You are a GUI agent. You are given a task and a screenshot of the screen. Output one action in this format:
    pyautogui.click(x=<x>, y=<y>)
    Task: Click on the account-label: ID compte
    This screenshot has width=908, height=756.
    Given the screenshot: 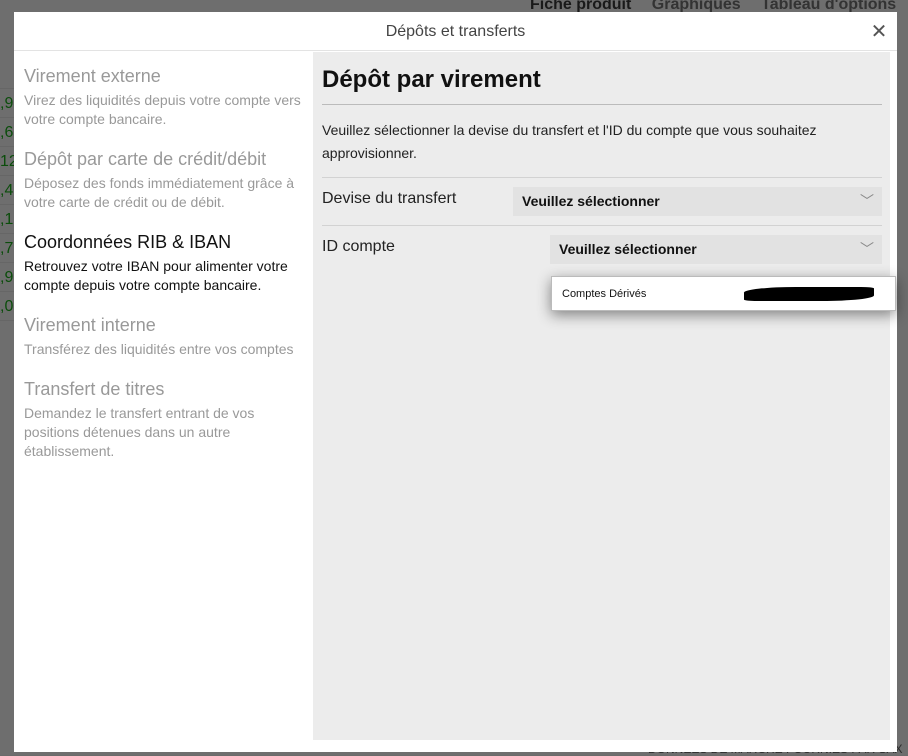 What is the action you would take?
    pyautogui.click(x=358, y=246)
    